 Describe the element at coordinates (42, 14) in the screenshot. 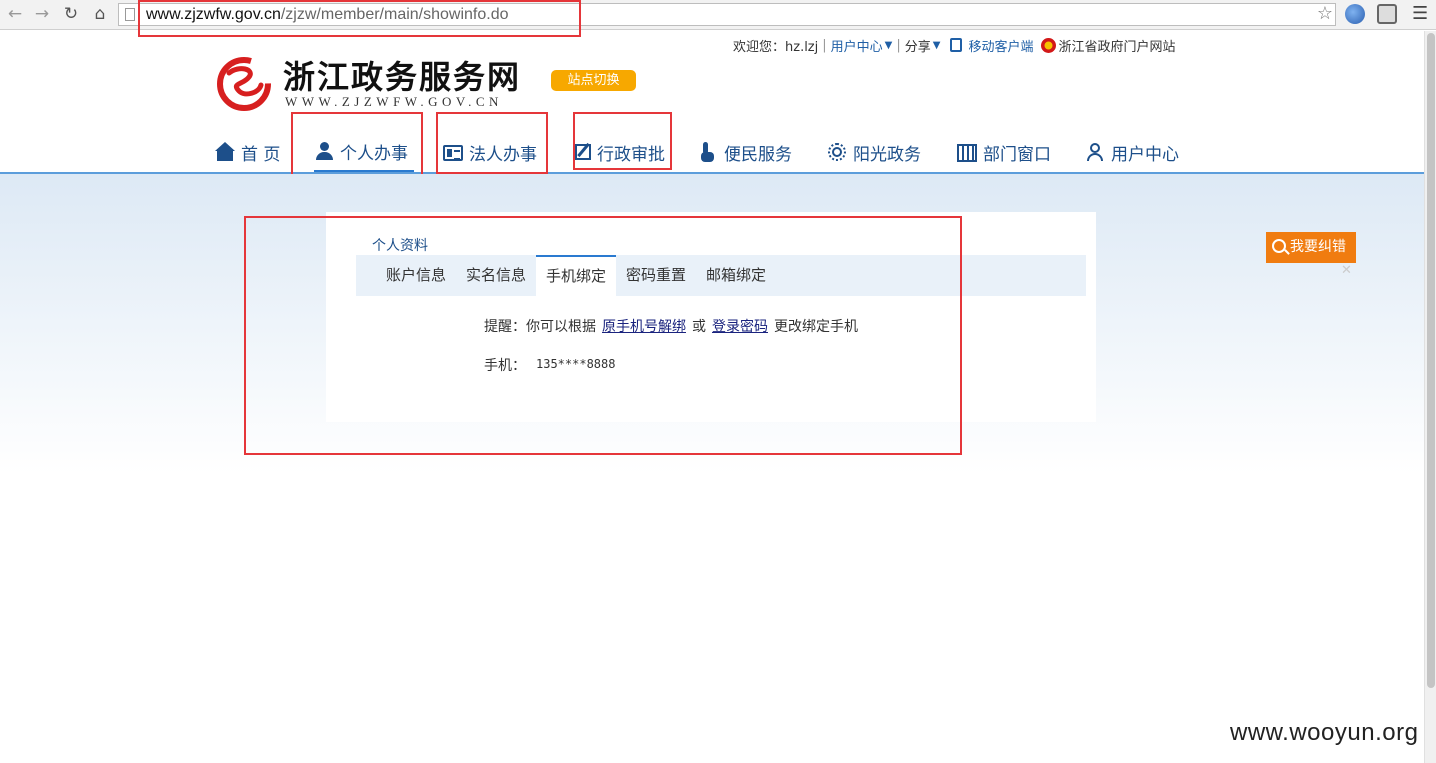

I see `forward-arrow-icon: →` at that location.